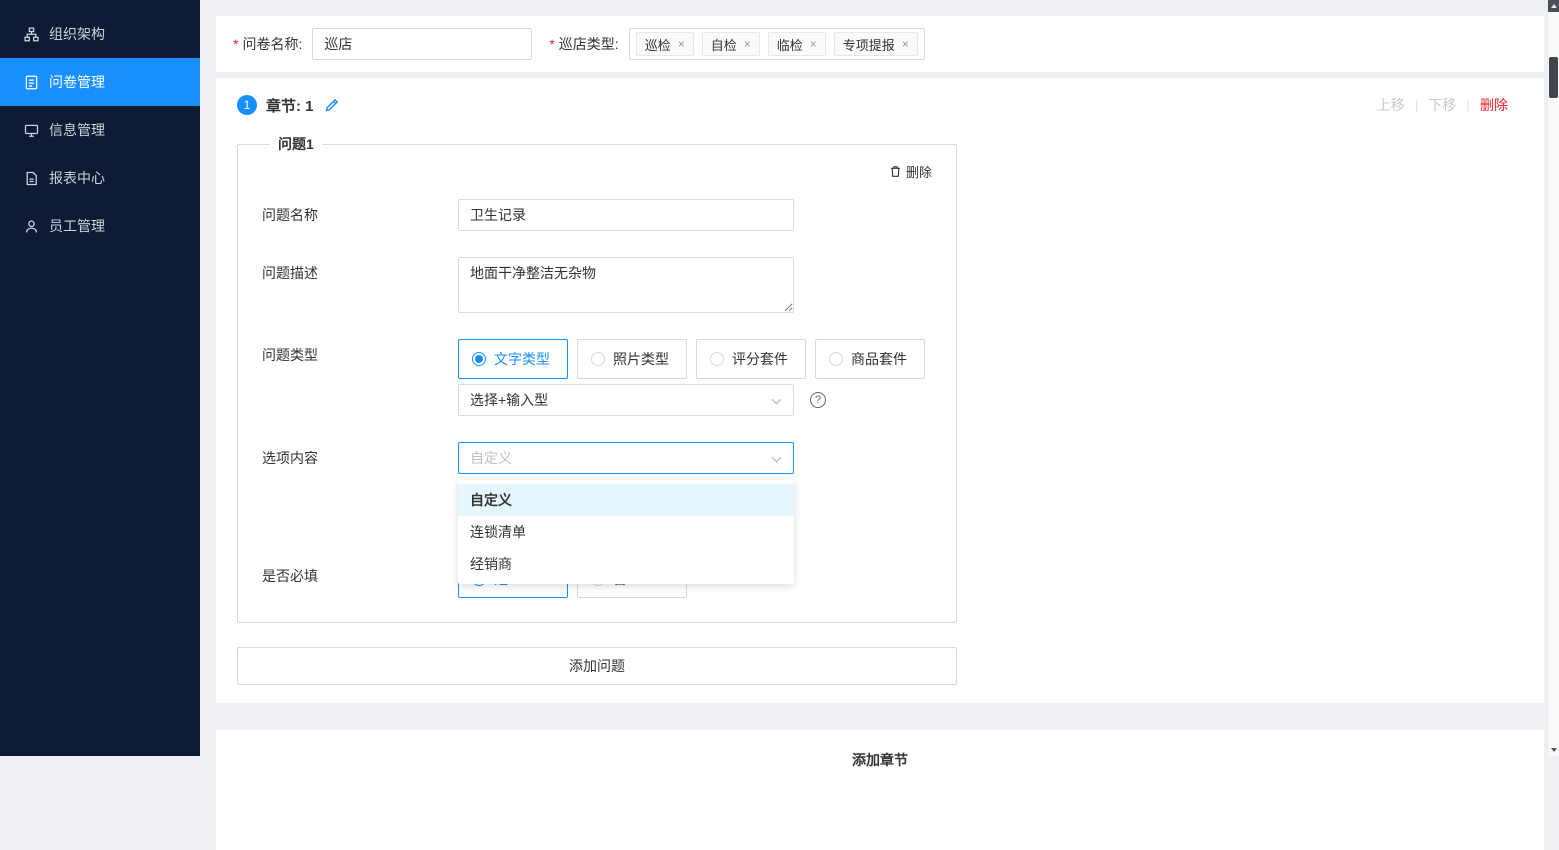 This screenshot has height=850, width=1559. I want to click on scroll-up-arrow-icon, so click(1553, 6).